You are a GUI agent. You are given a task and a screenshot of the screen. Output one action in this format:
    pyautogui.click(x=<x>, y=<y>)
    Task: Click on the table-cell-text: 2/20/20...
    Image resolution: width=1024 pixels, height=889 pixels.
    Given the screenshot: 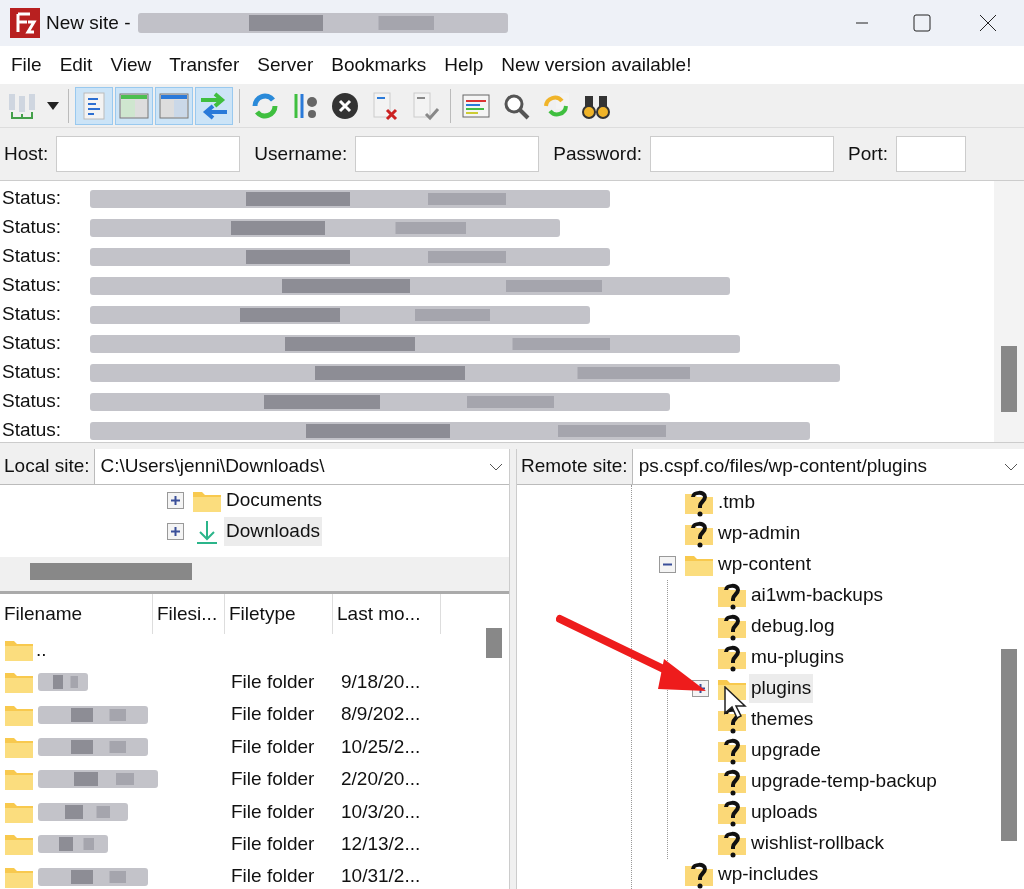 What is the action you would take?
    pyautogui.click(x=380, y=779)
    